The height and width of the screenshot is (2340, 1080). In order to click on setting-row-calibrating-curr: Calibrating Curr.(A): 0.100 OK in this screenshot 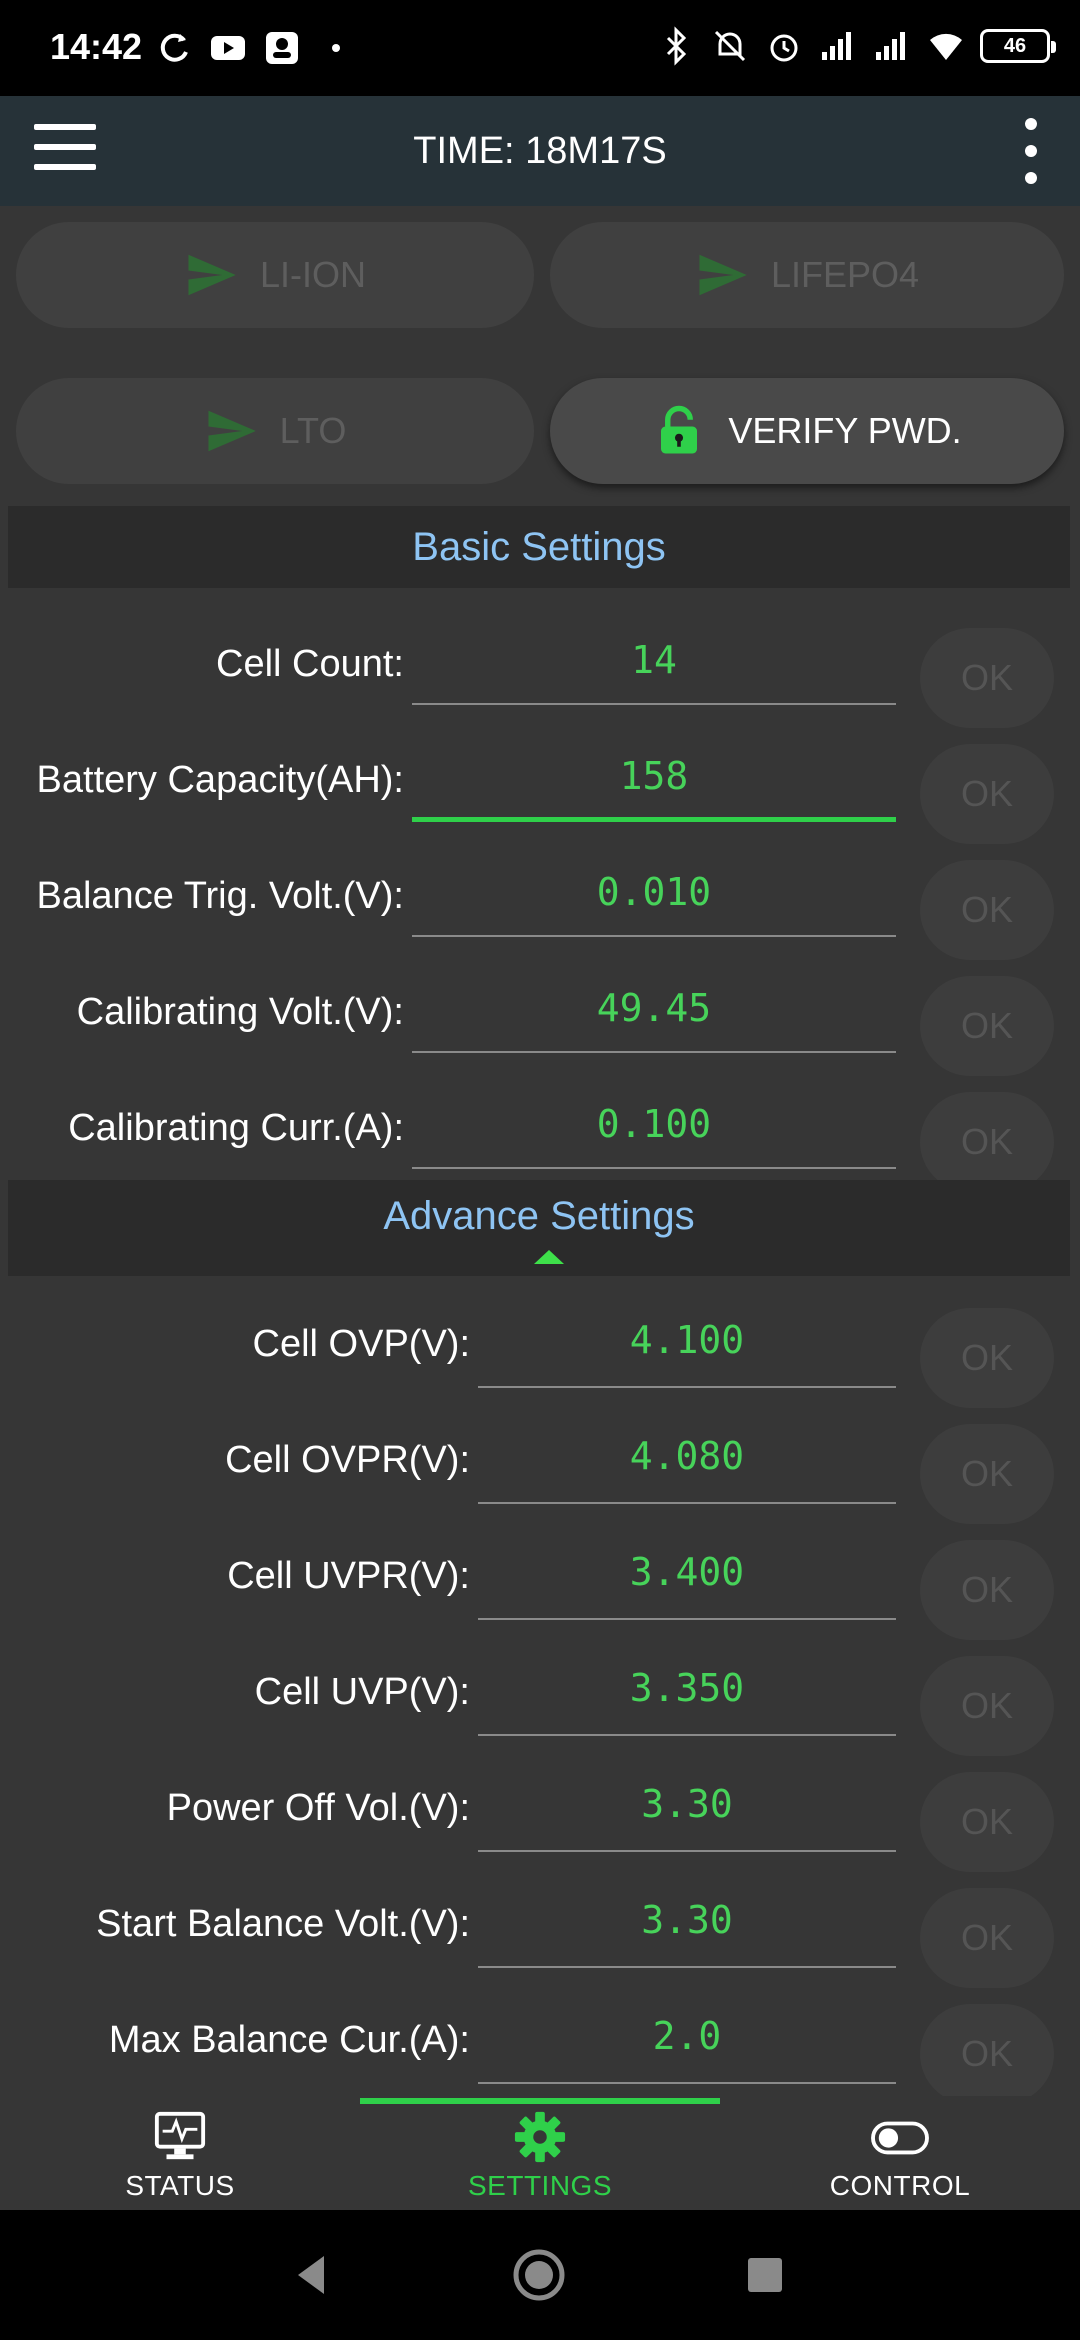, I will do `click(540, 1131)`.